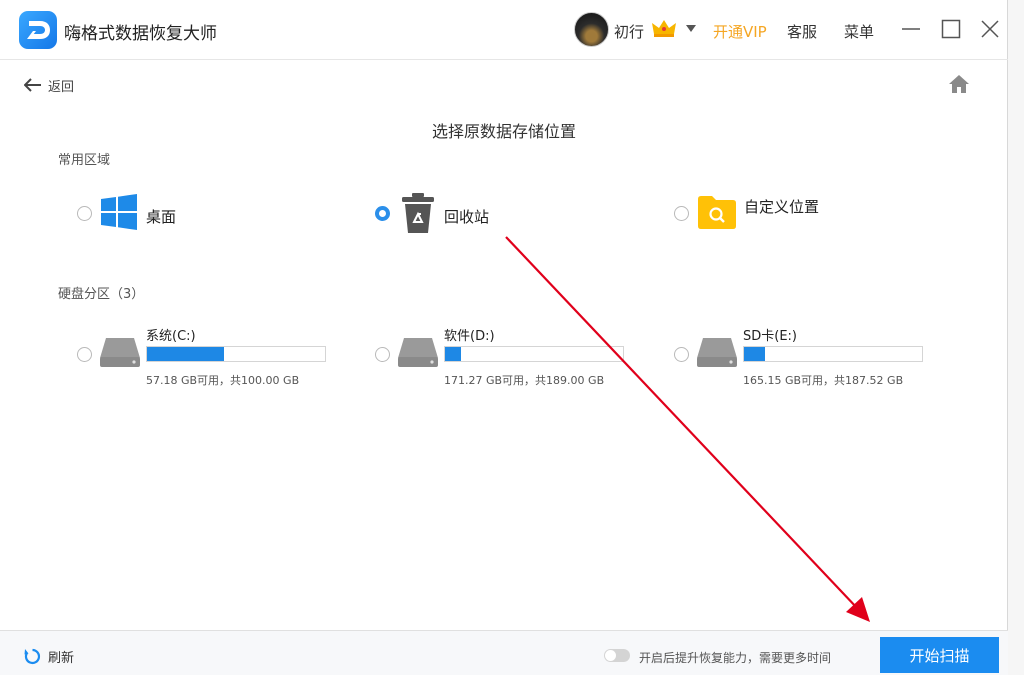  I want to click on drive-d-name: 软件(D:), so click(469, 336).